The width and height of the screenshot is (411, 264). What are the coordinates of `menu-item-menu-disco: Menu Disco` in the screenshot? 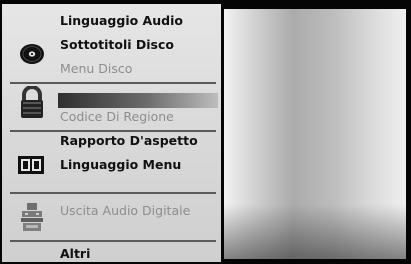 It's located at (96, 68).